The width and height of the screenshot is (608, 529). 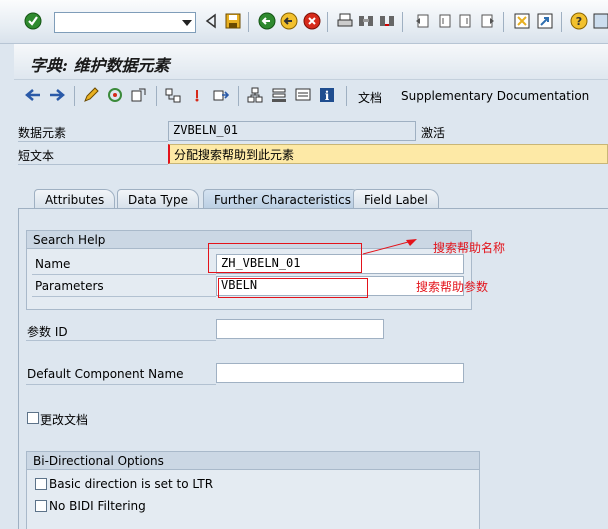 What do you see at coordinates (36, 156) in the screenshot?
I see `short-text-label: 短文本` at bounding box center [36, 156].